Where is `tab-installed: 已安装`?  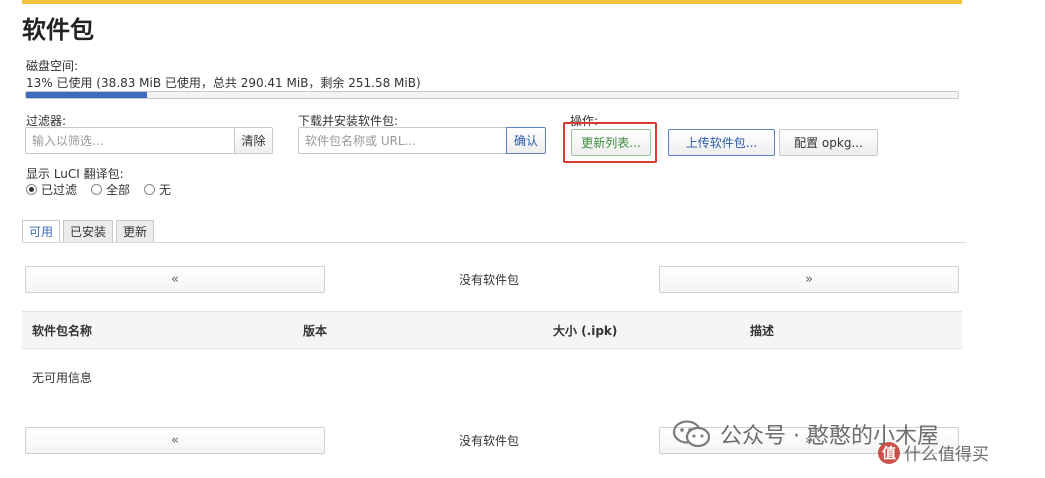 tab-installed: 已安装 is located at coordinates (88, 231).